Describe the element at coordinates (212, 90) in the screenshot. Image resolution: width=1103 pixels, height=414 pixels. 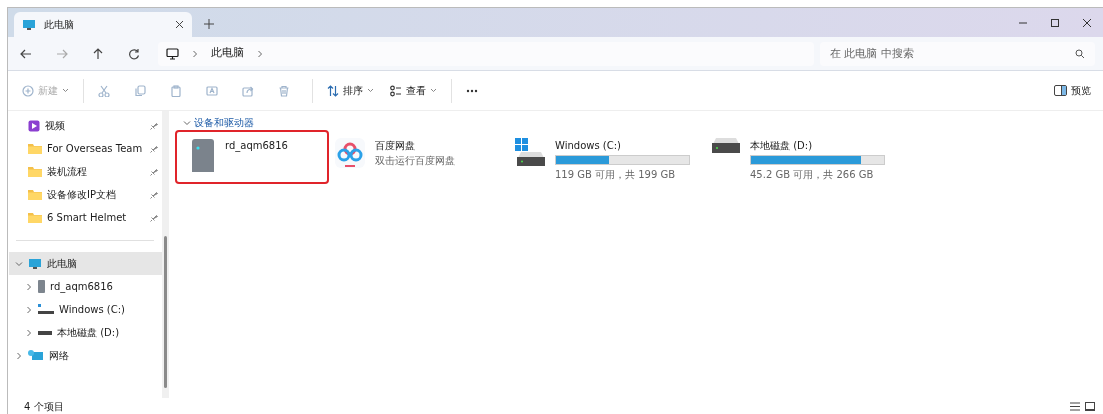
I see `rename-icon` at that location.